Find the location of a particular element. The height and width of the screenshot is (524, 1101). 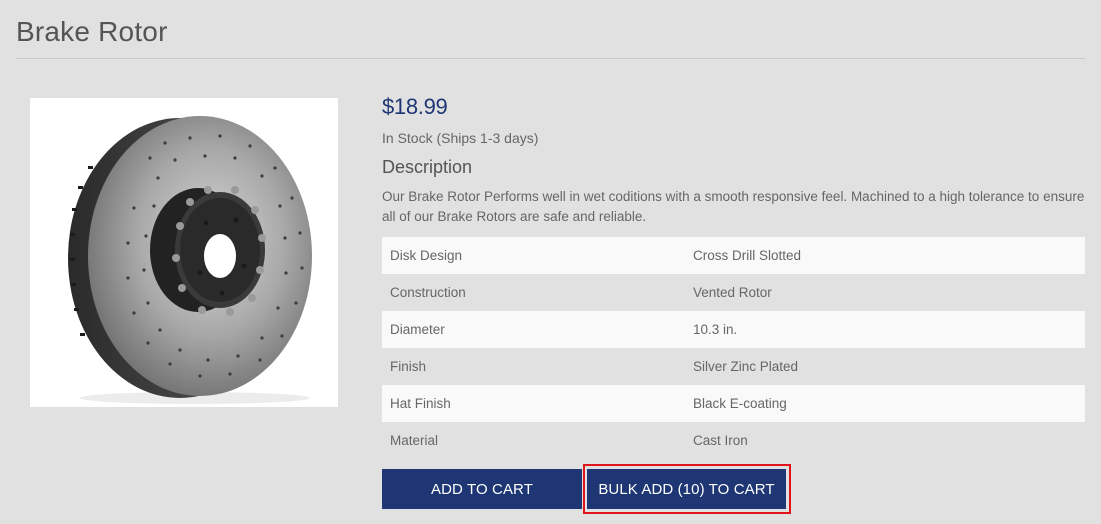

table-row: Disk Design Cross Drill Slotted is located at coordinates (733, 255).